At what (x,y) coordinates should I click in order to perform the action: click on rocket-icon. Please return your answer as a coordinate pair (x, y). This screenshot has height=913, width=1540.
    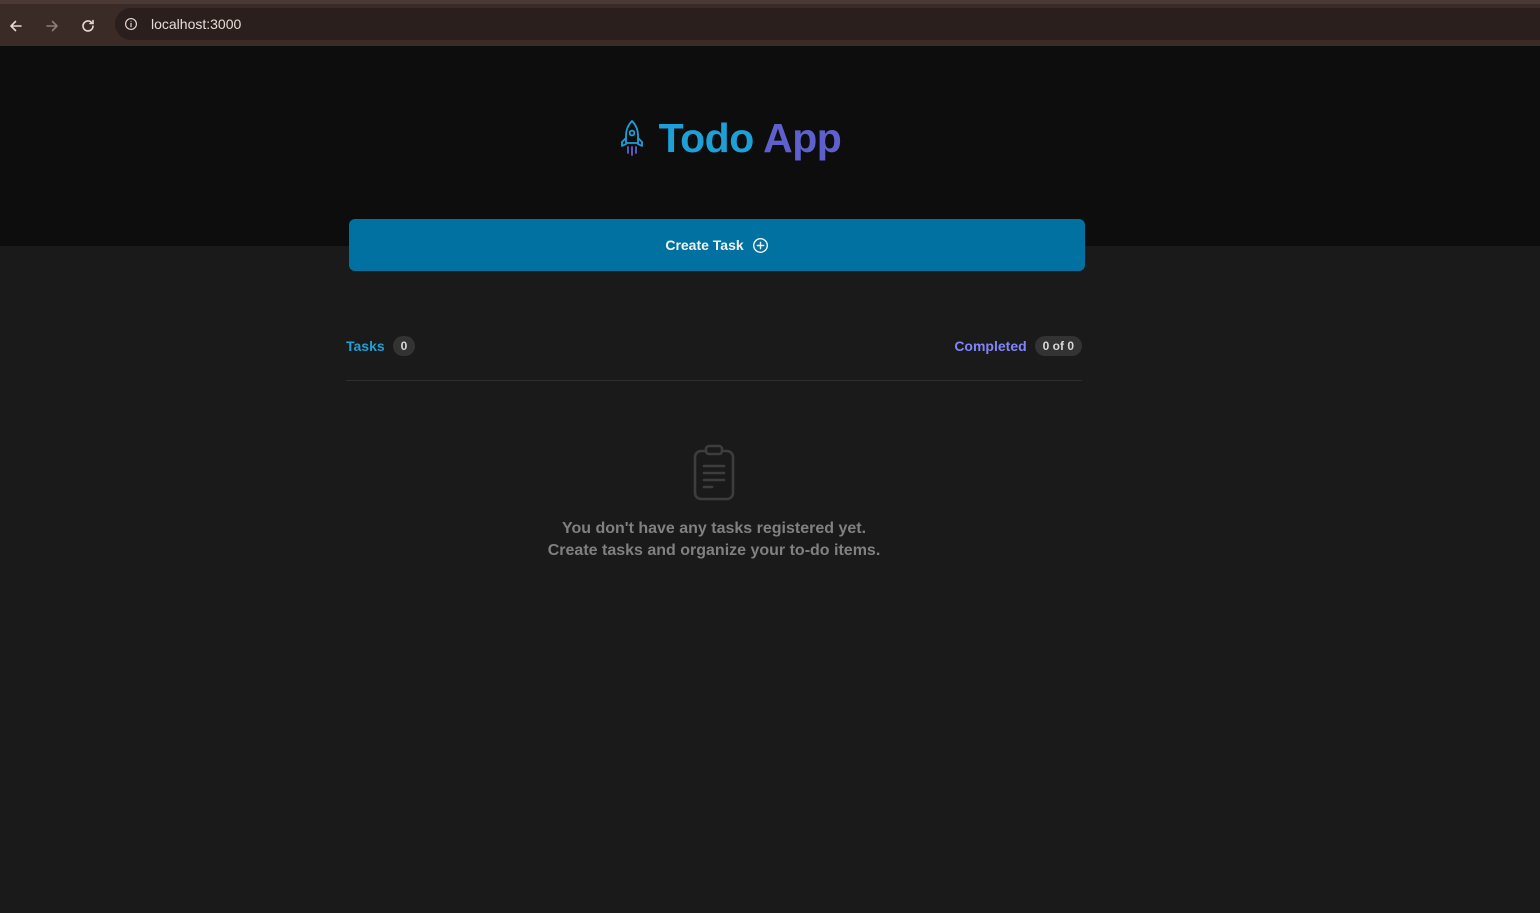
    Looking at the image, I should click on (631, 137).